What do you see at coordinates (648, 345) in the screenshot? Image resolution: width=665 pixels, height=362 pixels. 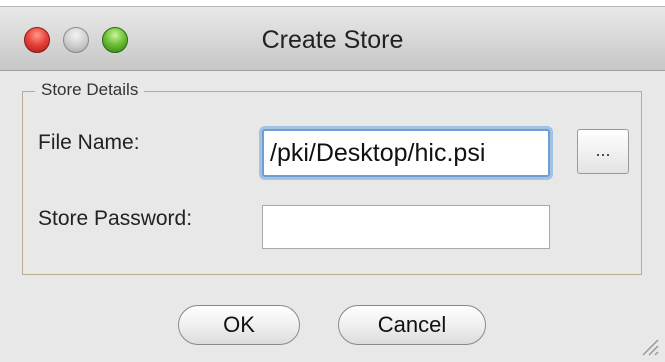 I see `resize-grip-icon` at bounding box center [648, 345].